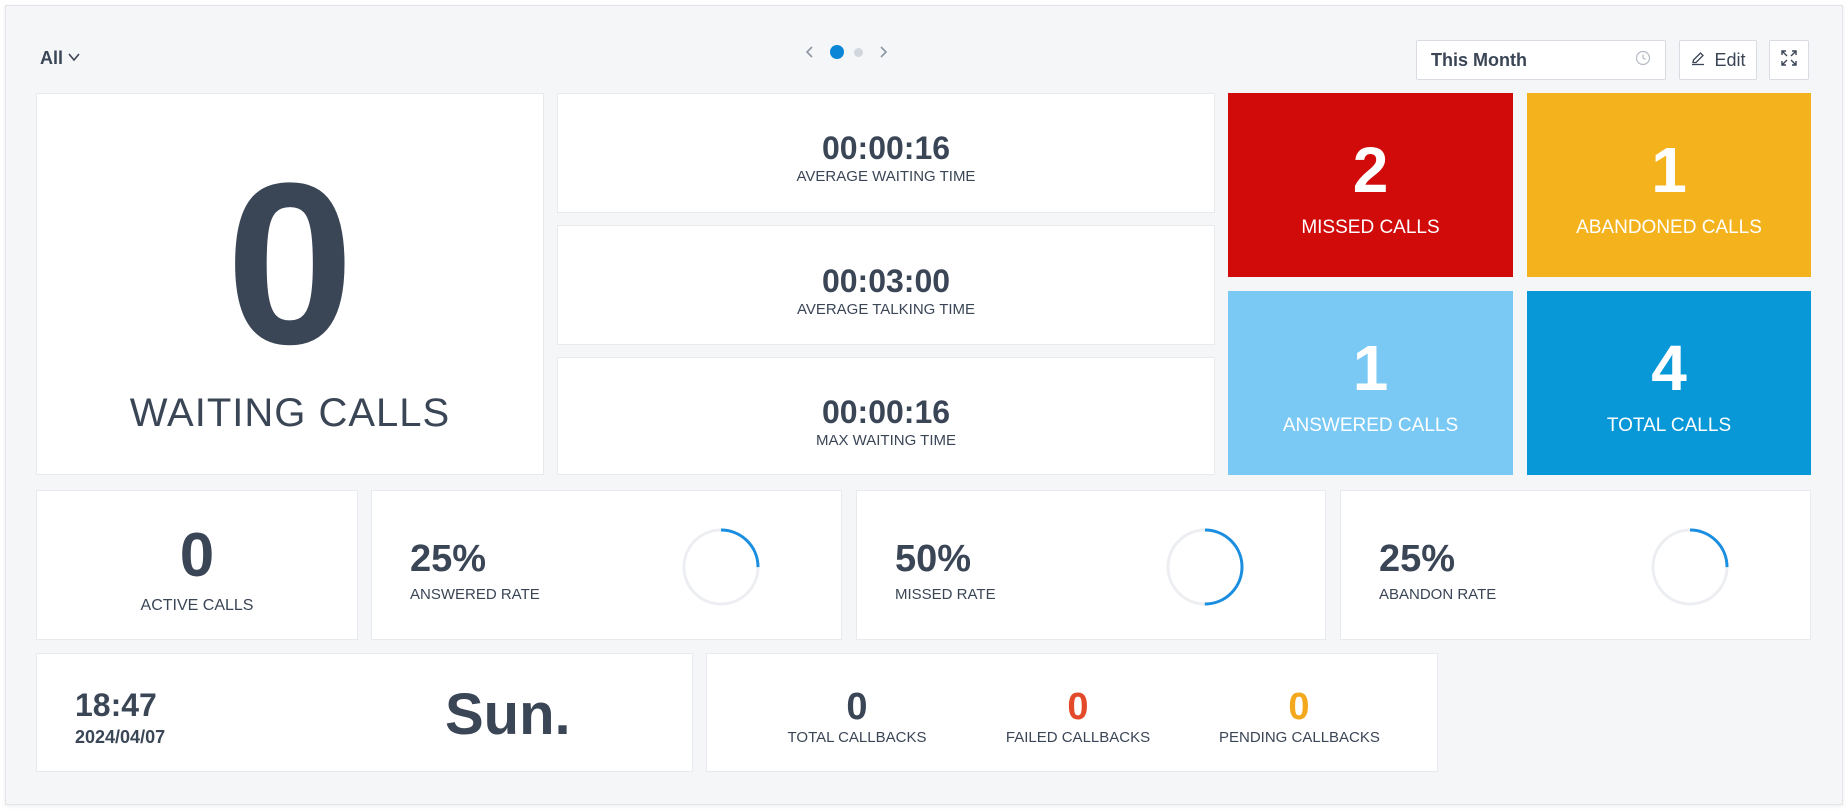 Image resolution: width=1848 pixels, height=810 pixels. What do you see at coordinates (290, 413) in the screenshot?
I see `waiting-calls-label: WAITING CALLS` at bounding box center [290, 413].